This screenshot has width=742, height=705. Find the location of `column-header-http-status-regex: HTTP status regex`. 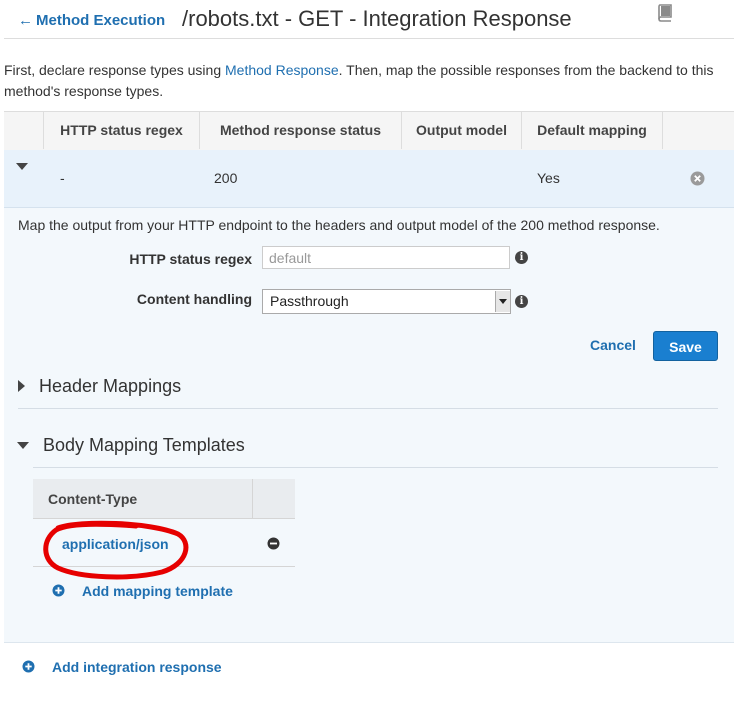

column-header-http-status-regex: HTTP status regex is located at coordinates (121, 130).